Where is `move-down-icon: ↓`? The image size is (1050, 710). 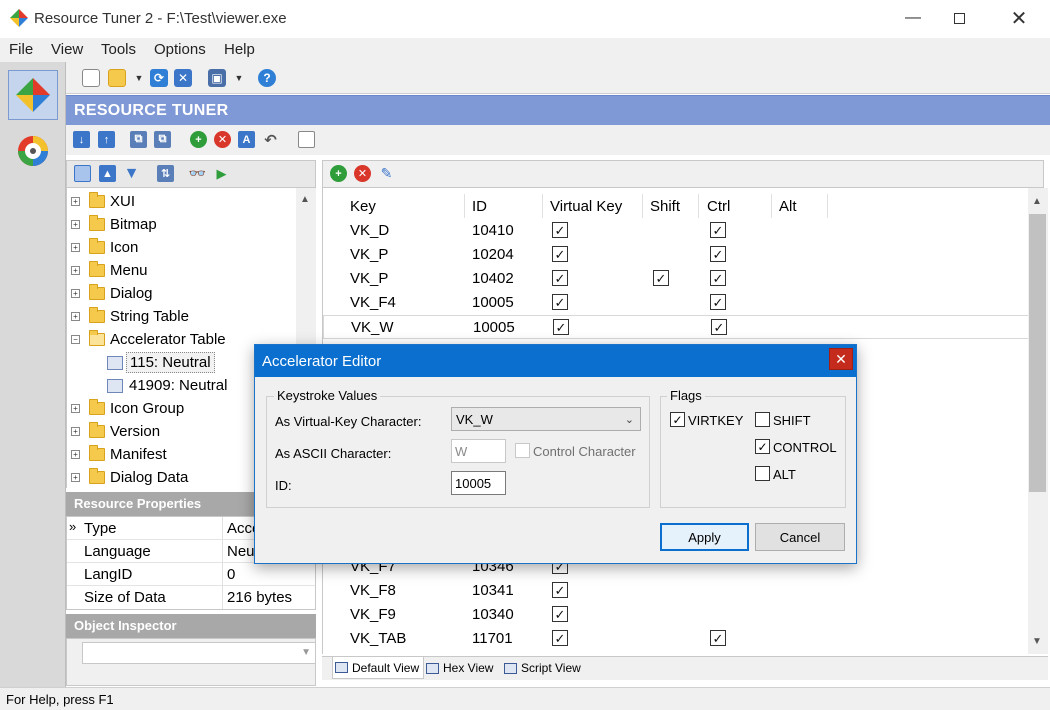 move-down-icon: ↓ is located at coordinates (81, 139).